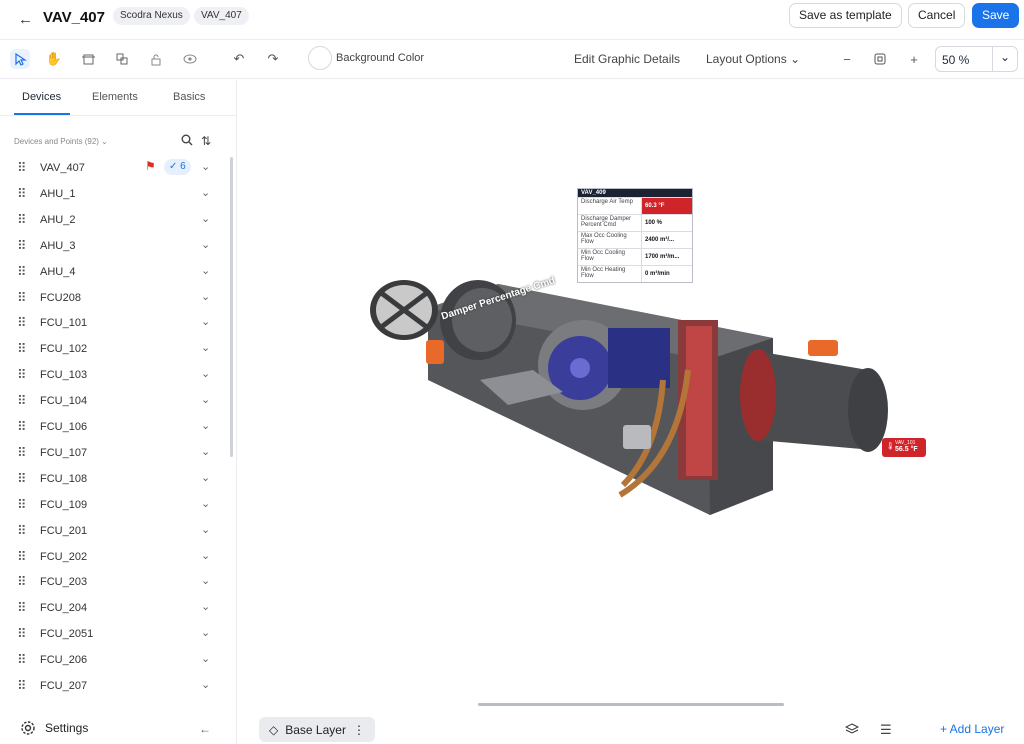 The height and width of the screenshot is (744, 1024). Describe the element at coordinates (189, 97) in the screenshot. I see `tab-basics: Basics` at that location.